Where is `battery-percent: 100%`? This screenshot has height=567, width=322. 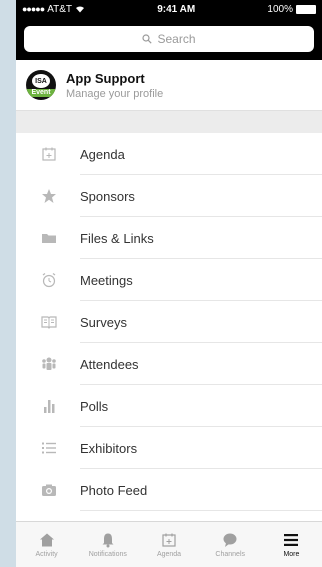
battery-percent: 100% is located at coordinates (280, 9).